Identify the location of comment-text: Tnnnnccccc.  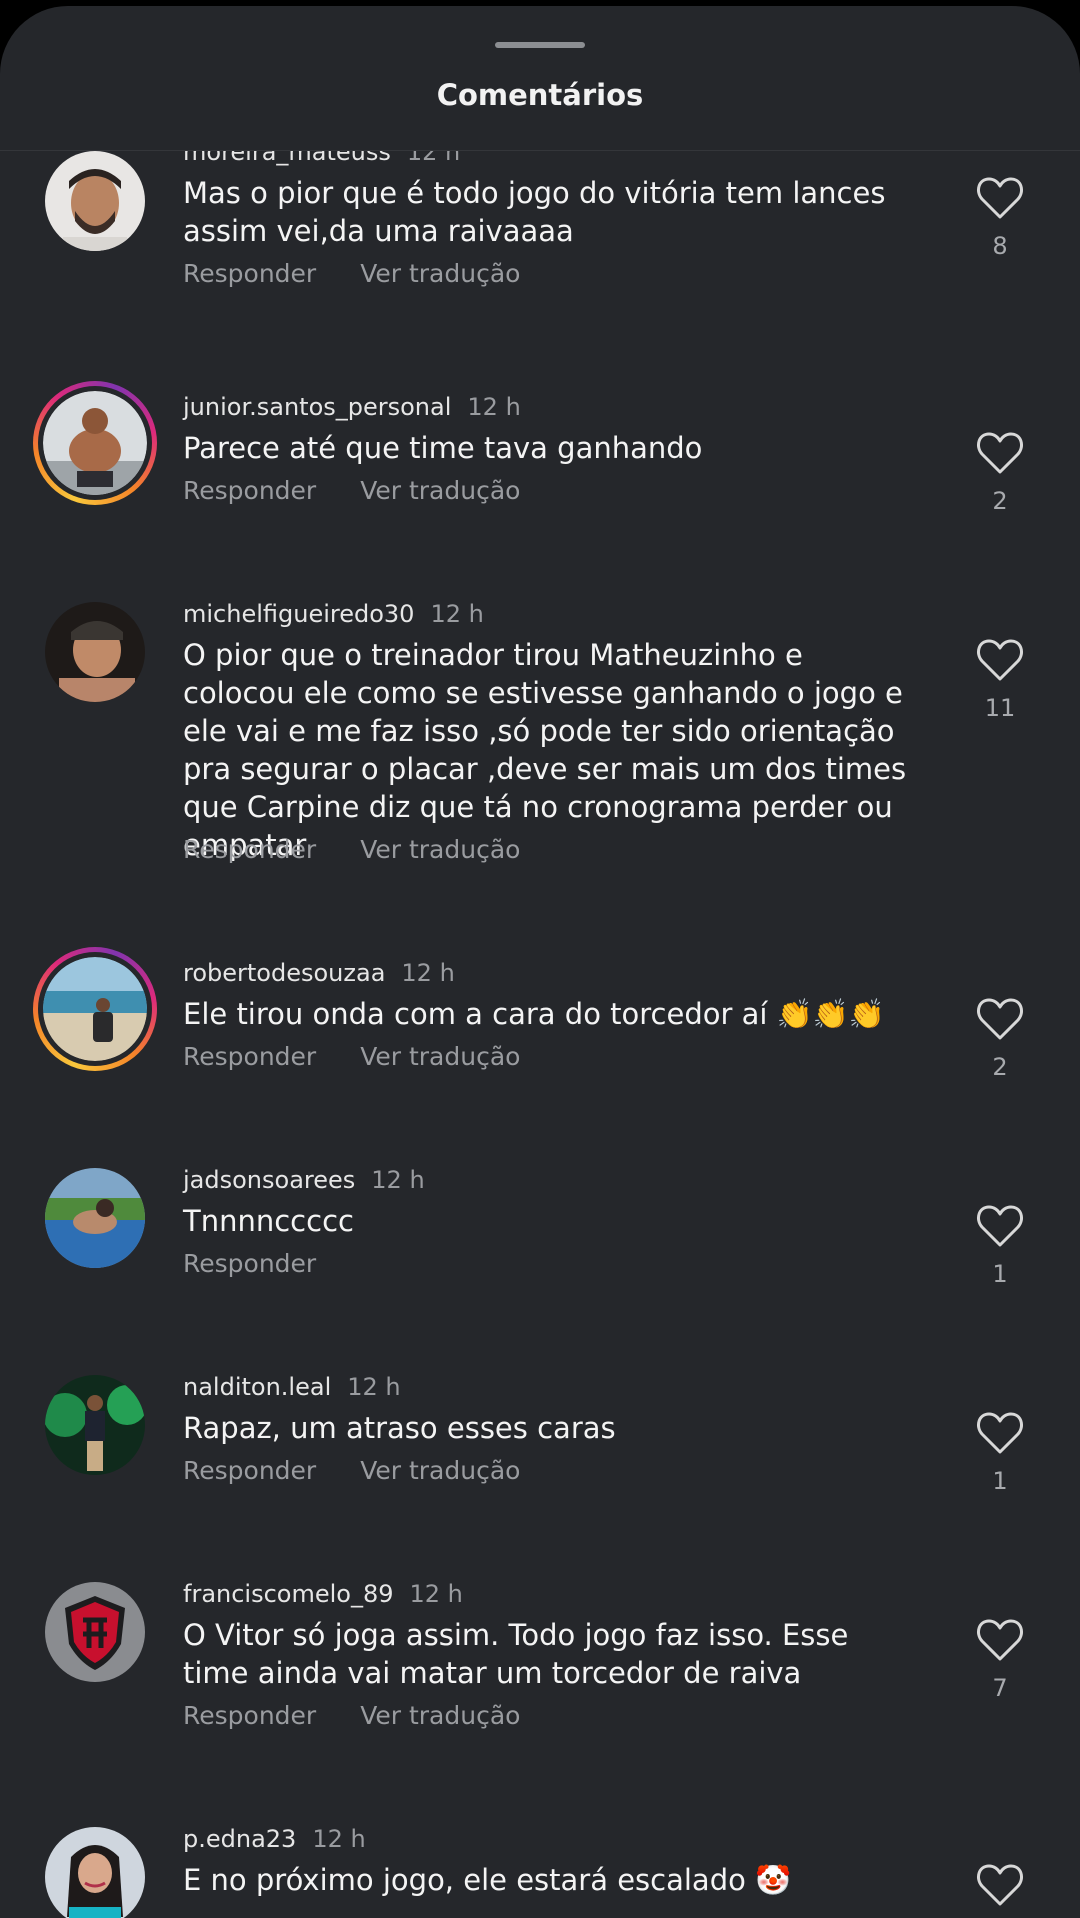
(268, 1221).